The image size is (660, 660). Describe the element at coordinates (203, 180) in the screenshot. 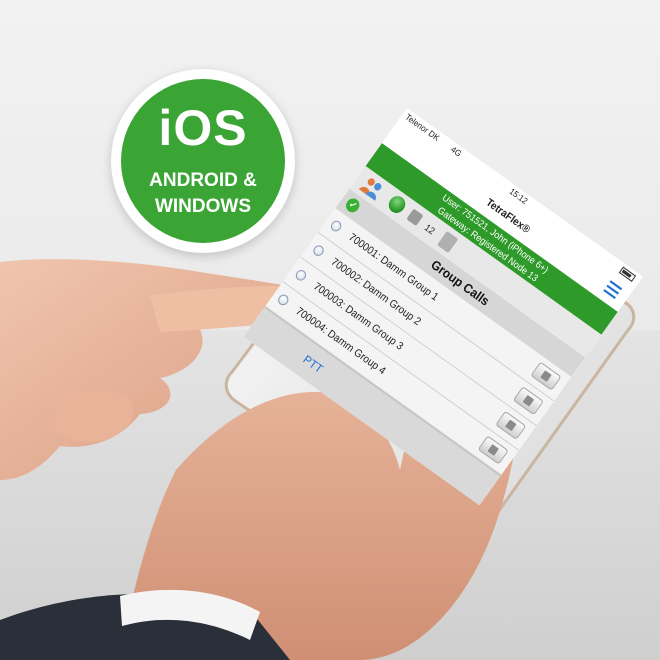

I see `badge-subtitle-line-1: ANDROID &` at that location.